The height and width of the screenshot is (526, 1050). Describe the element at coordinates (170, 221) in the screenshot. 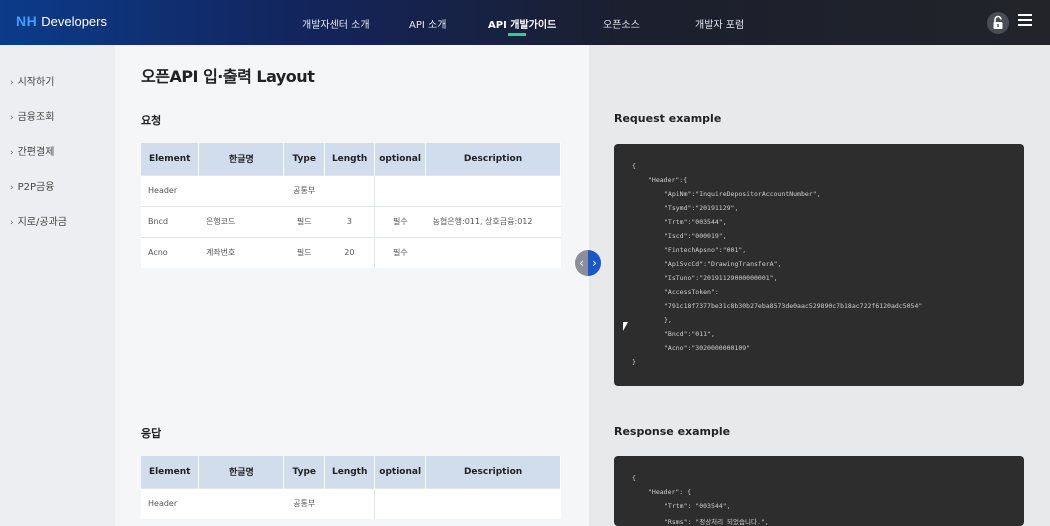

I see `cell-element: Bncd` at that location.